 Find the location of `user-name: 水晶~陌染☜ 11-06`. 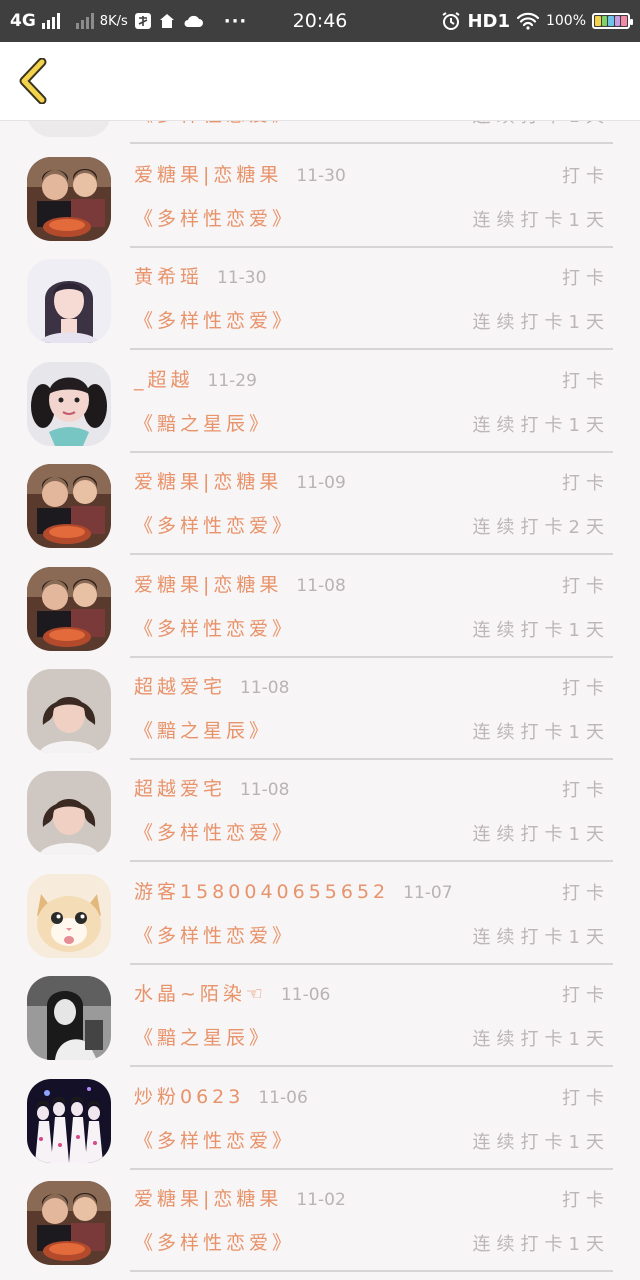

user-name: 水晶~陌染☜ 11-06 is located at coordinates (232, 992).